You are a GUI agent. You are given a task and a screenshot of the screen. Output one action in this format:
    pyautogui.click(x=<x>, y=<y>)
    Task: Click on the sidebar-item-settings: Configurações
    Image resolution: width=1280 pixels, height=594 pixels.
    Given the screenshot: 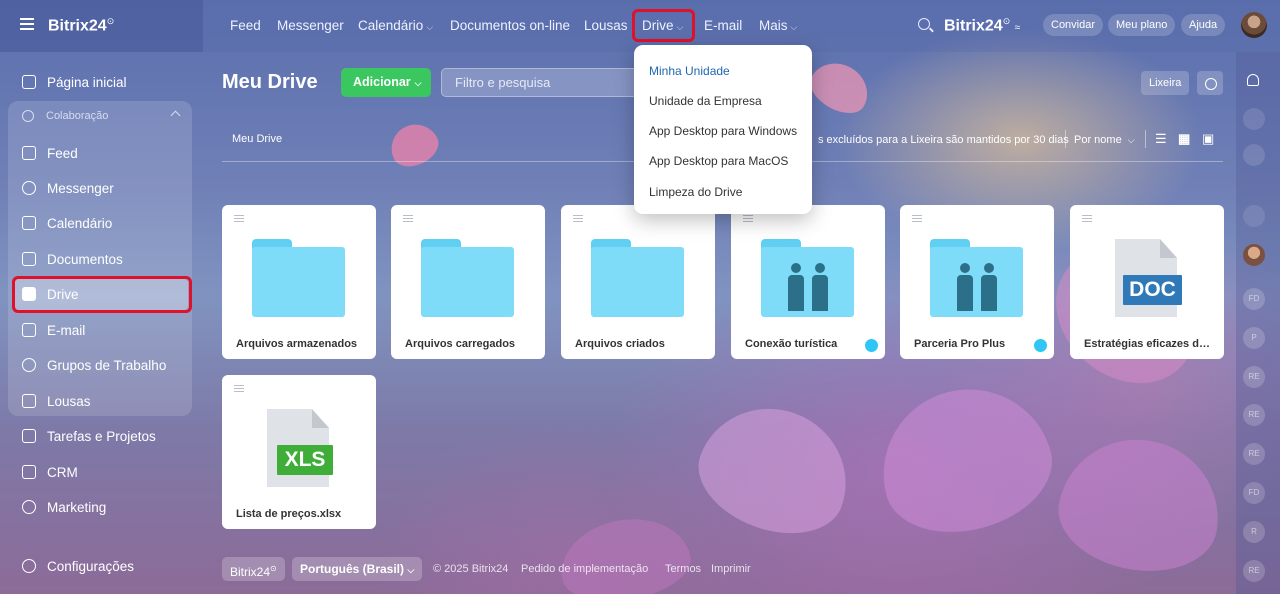 What is the action you would take?
    pyautogui.click(x=78, y=566)
    